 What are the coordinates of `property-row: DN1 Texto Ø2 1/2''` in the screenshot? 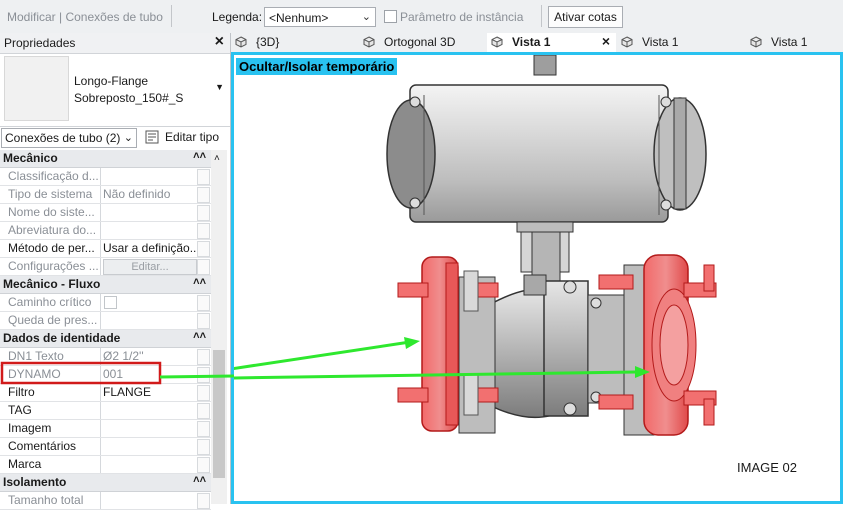 It's located at (105, 357).